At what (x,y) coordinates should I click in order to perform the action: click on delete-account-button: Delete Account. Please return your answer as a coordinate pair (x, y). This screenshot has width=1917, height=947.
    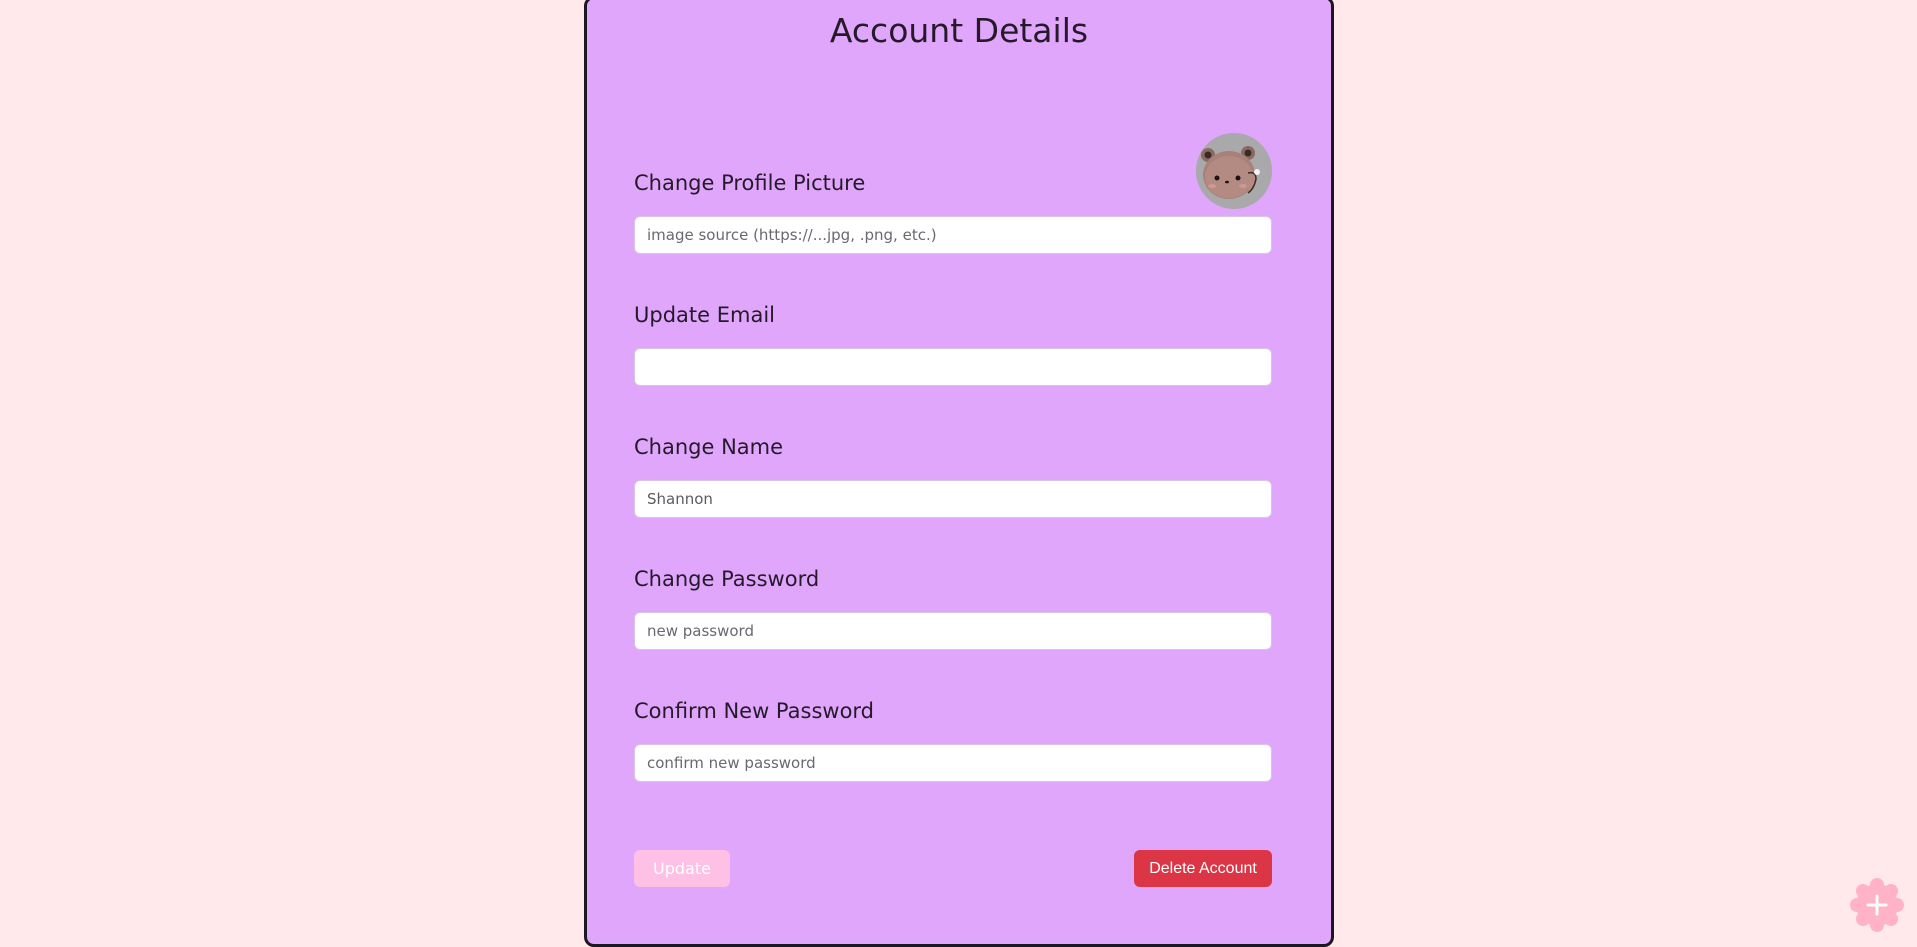
    Looking at the image, I should click on (1203, 868).